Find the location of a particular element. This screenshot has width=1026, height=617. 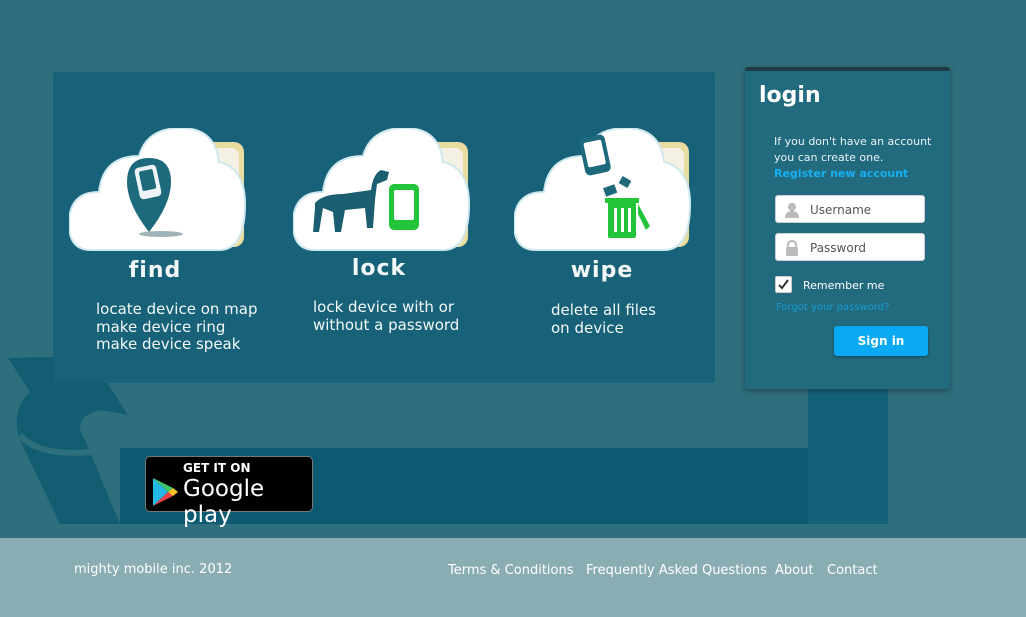

cloud-map-pin-icon is located at coordinates (158, 189).